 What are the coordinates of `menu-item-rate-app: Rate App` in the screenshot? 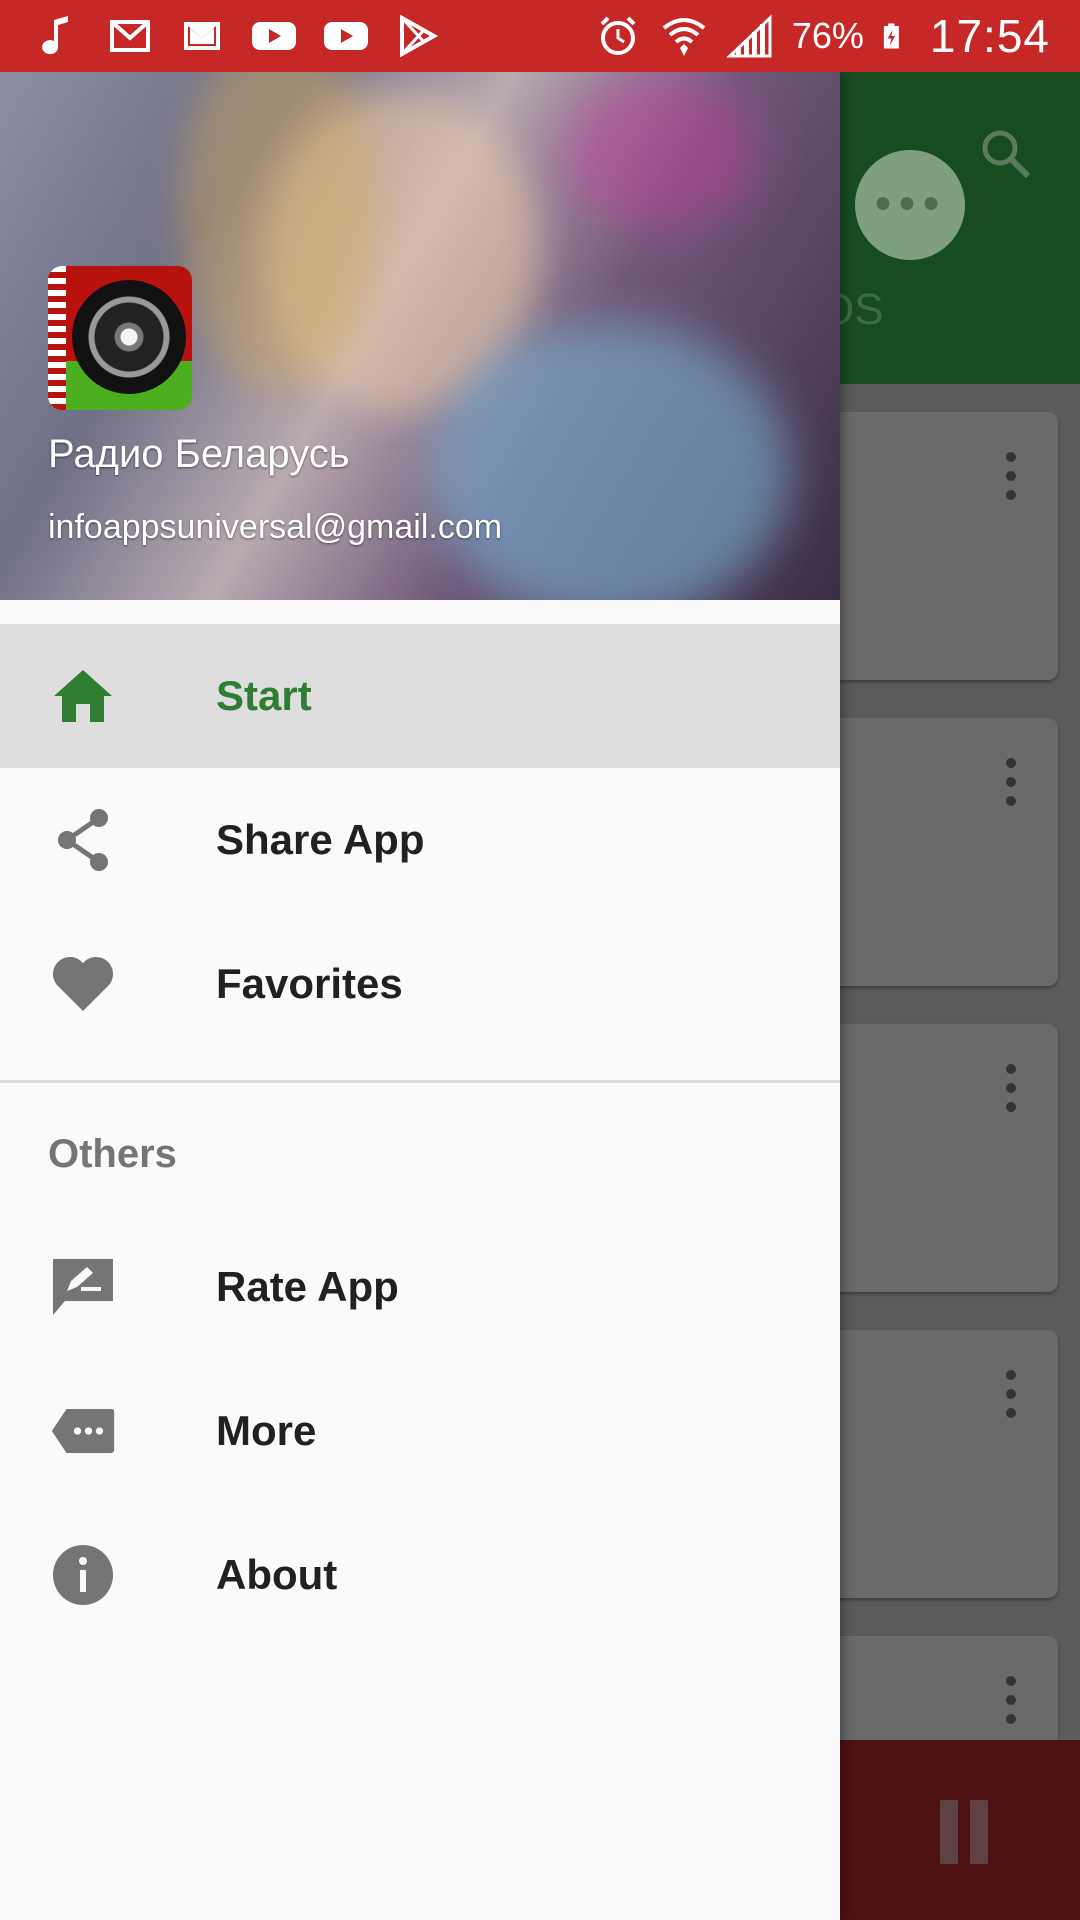 It's located at (420, 1287).